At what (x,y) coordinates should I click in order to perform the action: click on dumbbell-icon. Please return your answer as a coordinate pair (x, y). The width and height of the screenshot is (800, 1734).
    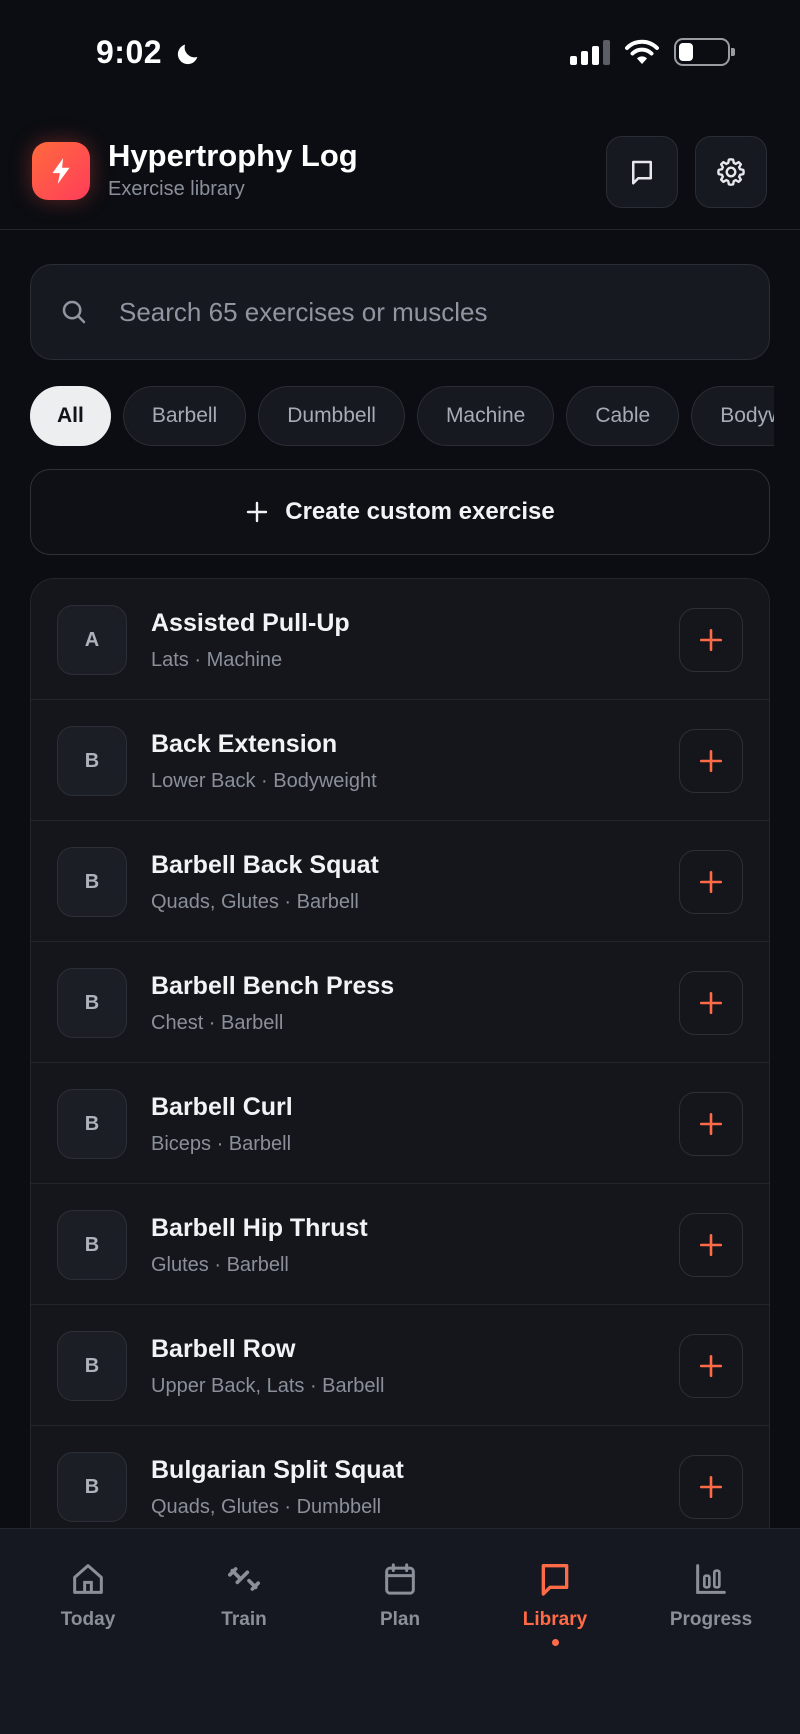
    Looking at the image, I should click on (244, 1579).